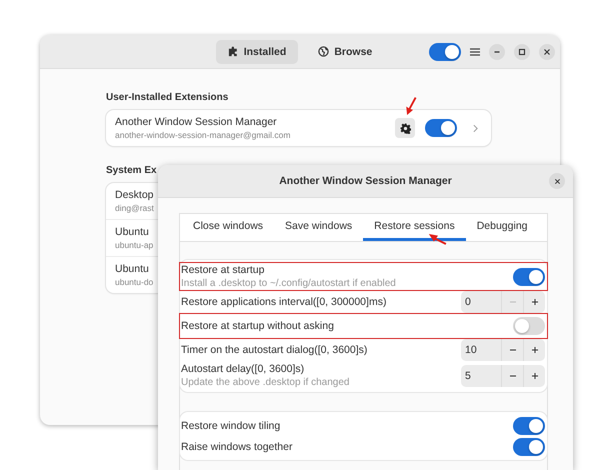 This screenshot has height=470, width=600. Describe the element at coordinates (365, 181) in the screenshot. I see `dialog-title: Another Window Session Manager` at that location.